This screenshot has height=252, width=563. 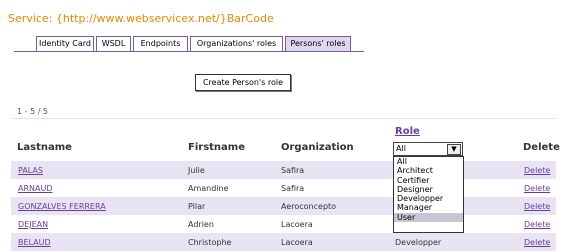 I want to click on role-cell: Developper, so click(x=418, y=242).